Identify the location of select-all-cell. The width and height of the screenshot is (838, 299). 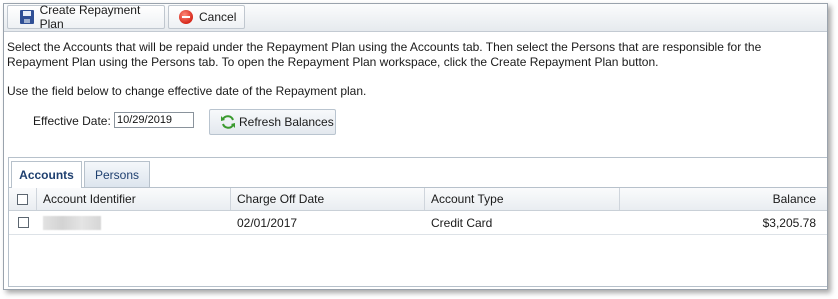
(23, 199).